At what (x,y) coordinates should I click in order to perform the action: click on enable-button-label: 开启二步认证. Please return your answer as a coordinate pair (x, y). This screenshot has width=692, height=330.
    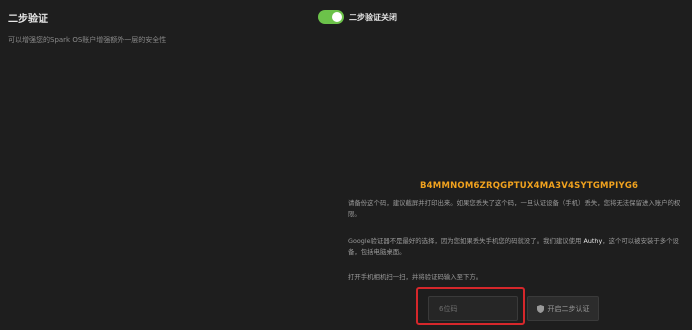
    Looking at the image, I should click on (568, 308).